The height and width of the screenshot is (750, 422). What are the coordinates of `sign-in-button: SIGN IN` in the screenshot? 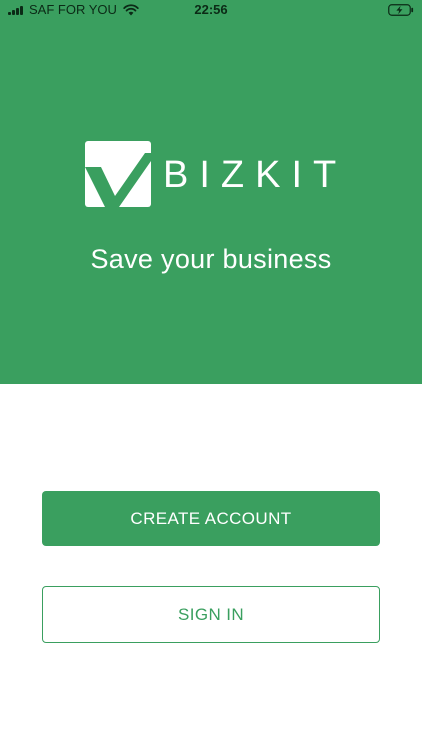 It's located at (211, 614).